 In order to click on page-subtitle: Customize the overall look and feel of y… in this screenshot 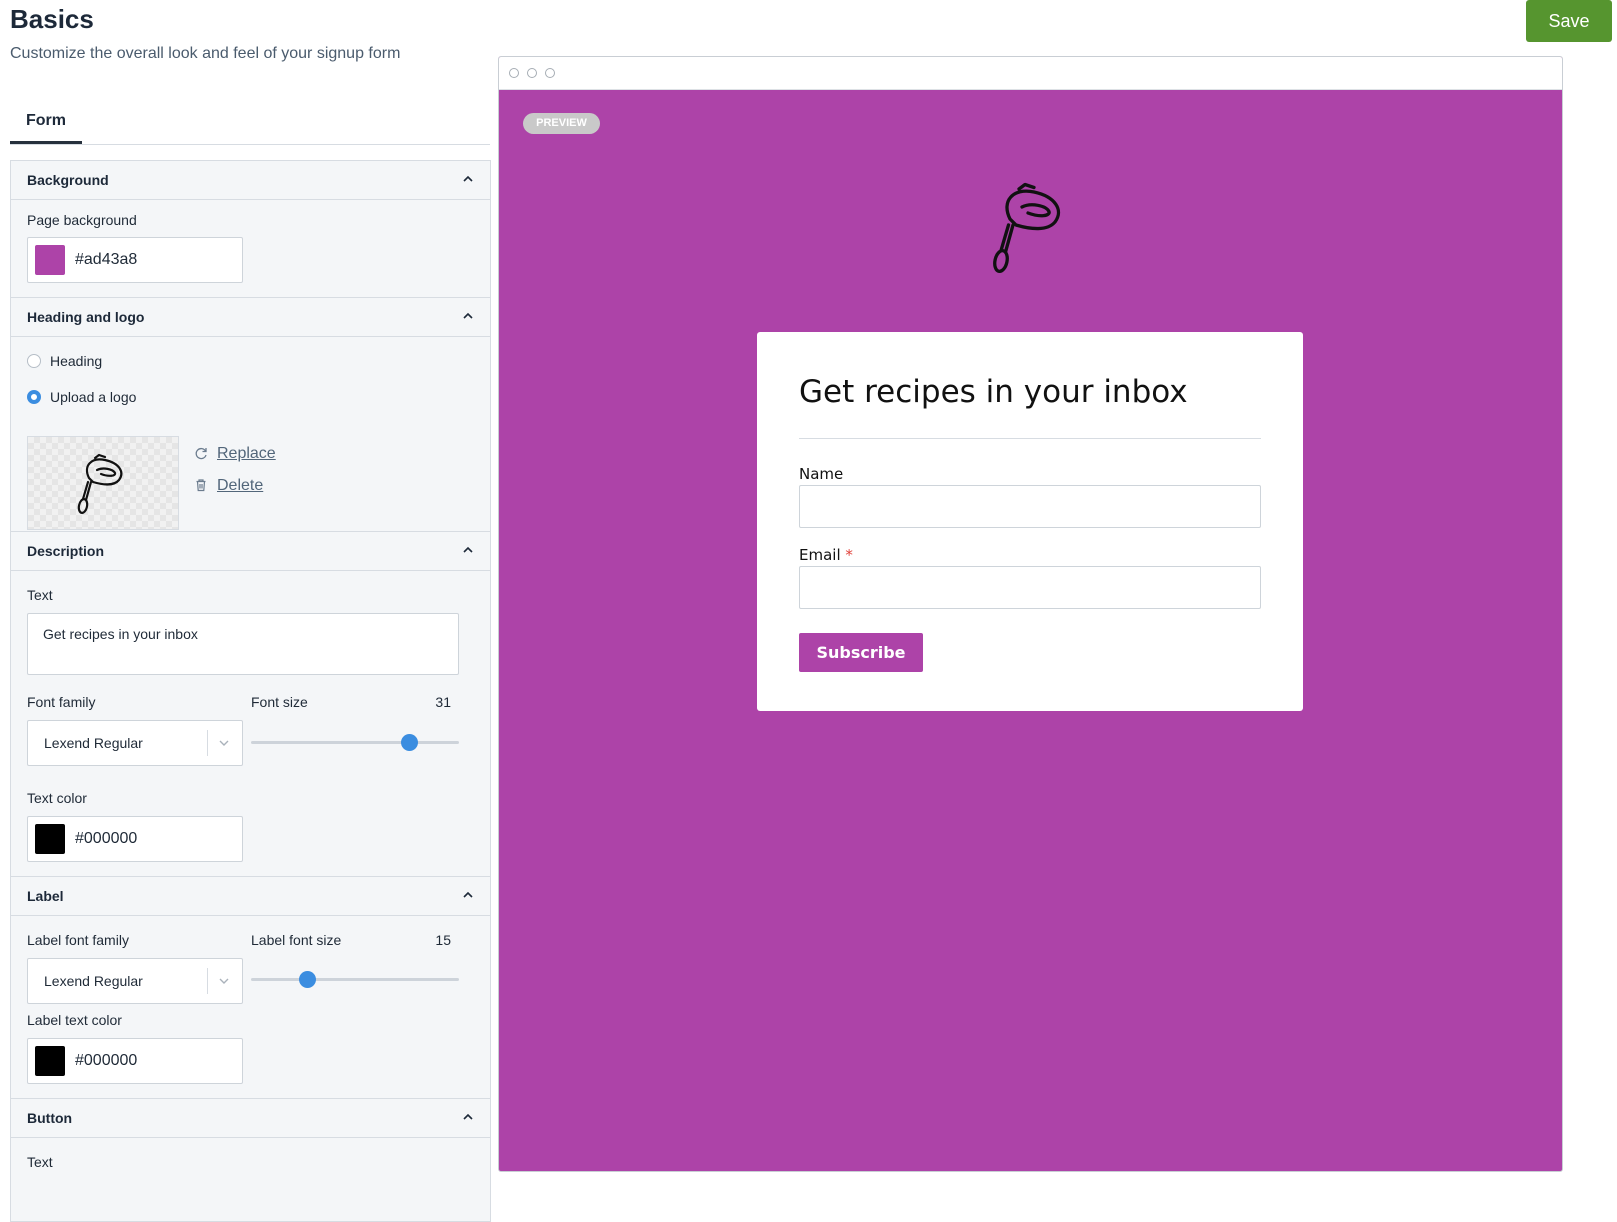, I will do `click(205, 53)`.